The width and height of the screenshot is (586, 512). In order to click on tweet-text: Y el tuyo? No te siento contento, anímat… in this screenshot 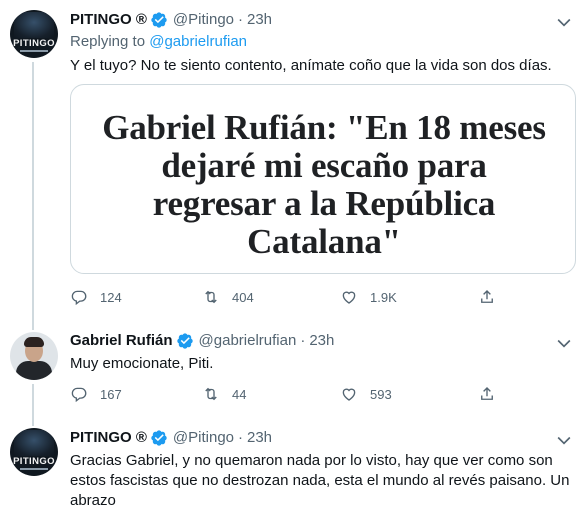, I will do `click(311, 65)`.